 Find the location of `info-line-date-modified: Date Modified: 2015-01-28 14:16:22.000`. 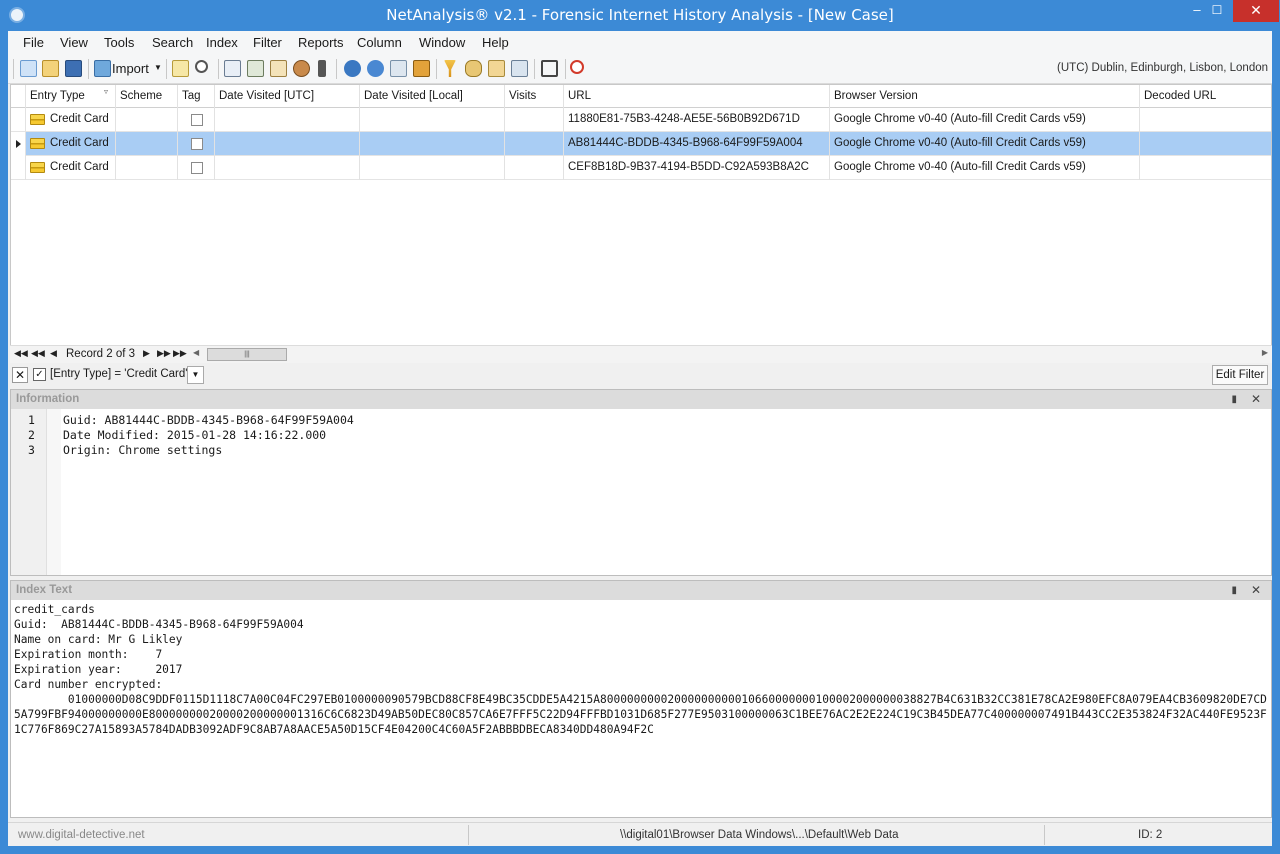

info-line-date-modified: Date Modified: 2015-01-28 14:16:22.000 is located at coordinates (195, 435).